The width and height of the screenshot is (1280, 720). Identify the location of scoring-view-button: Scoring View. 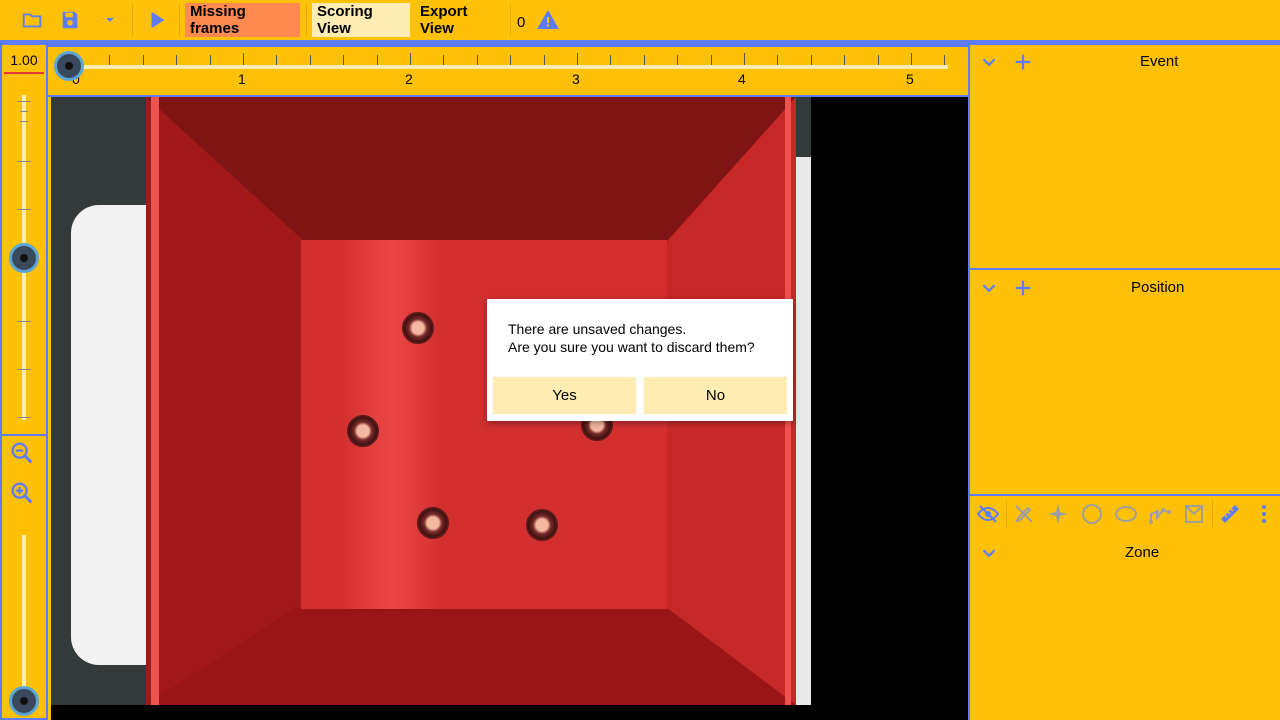
(361, 20).